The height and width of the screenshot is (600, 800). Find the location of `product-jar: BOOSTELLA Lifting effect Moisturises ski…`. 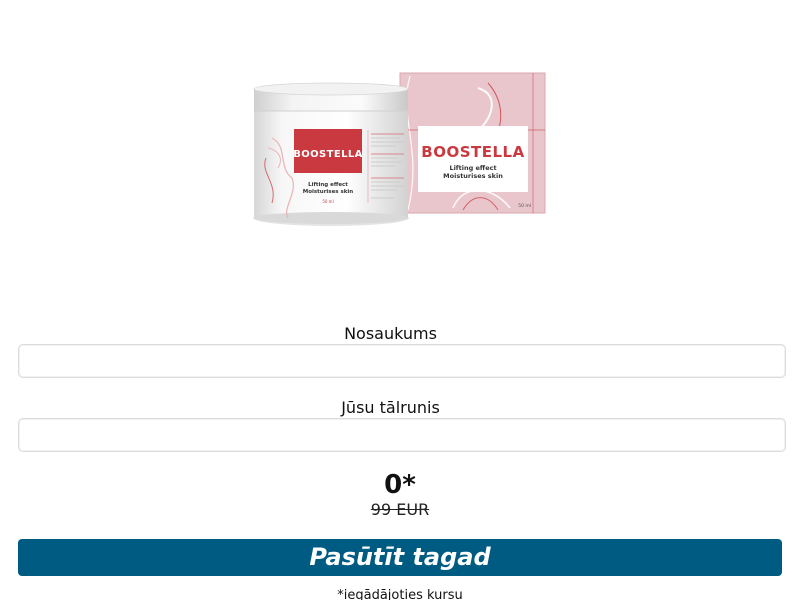

product-jar: BOOSTELLA Lifting effect Moisturises ski… is located at coordinates (331, 154).